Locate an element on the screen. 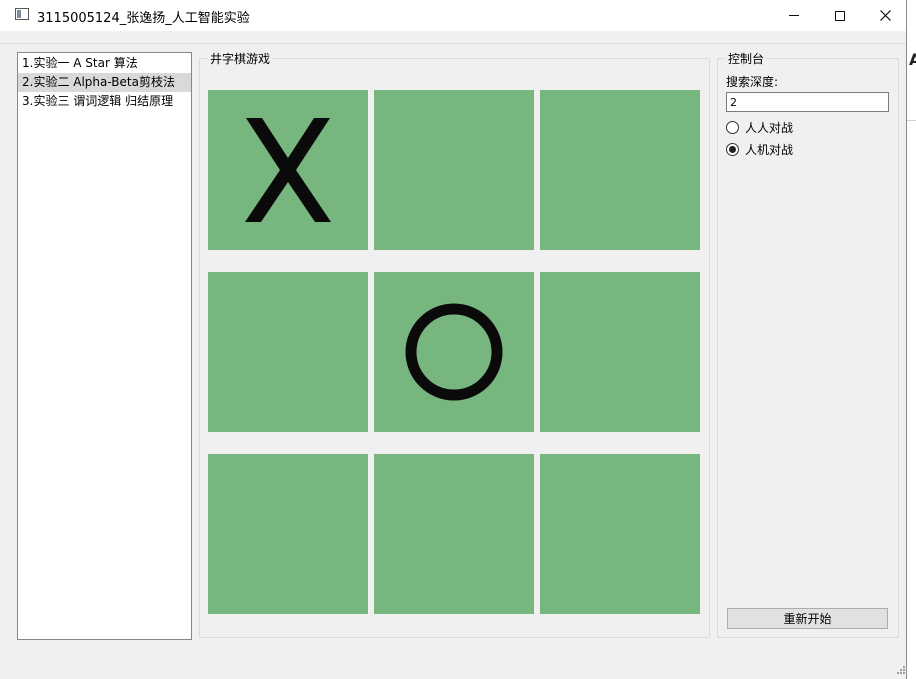 The height and width of the screenshot is (679, 916). console-group-label: 控制台 is located at coordinates (746, 58).